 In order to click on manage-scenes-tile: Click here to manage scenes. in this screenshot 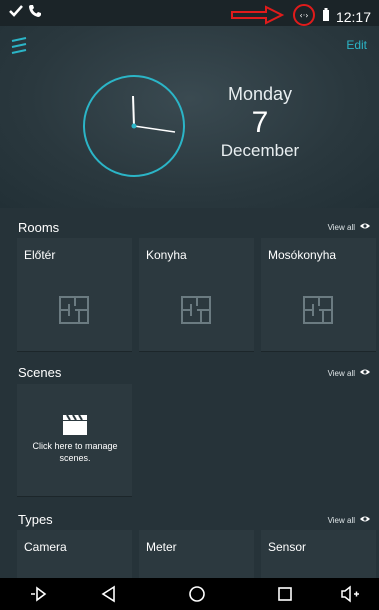, I will do `click(74, 440)`.